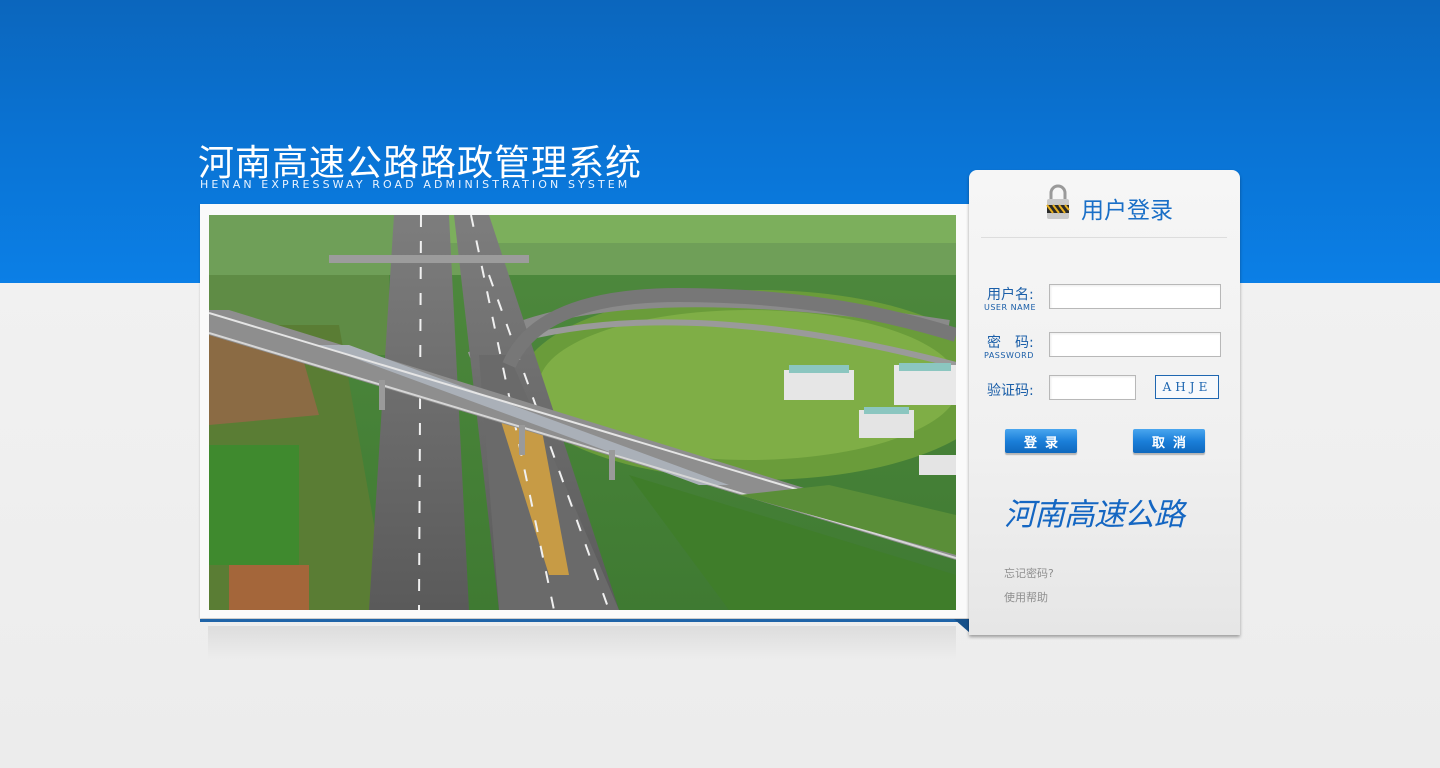 The height and width of the screenshot is (768, 1440). I want to click on login-button: 登录, so click(1041, 441).